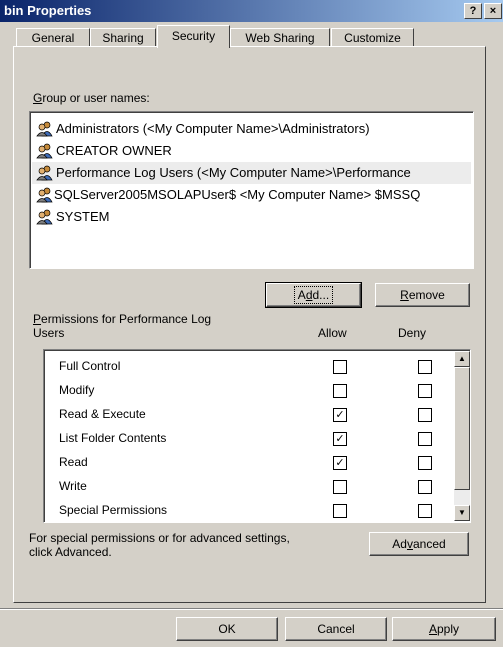 This screenshot has height=647, width=503. Describe the element at coordinates (432, 629) in the screenshot. I see `apply-label-accel: A` at that location.